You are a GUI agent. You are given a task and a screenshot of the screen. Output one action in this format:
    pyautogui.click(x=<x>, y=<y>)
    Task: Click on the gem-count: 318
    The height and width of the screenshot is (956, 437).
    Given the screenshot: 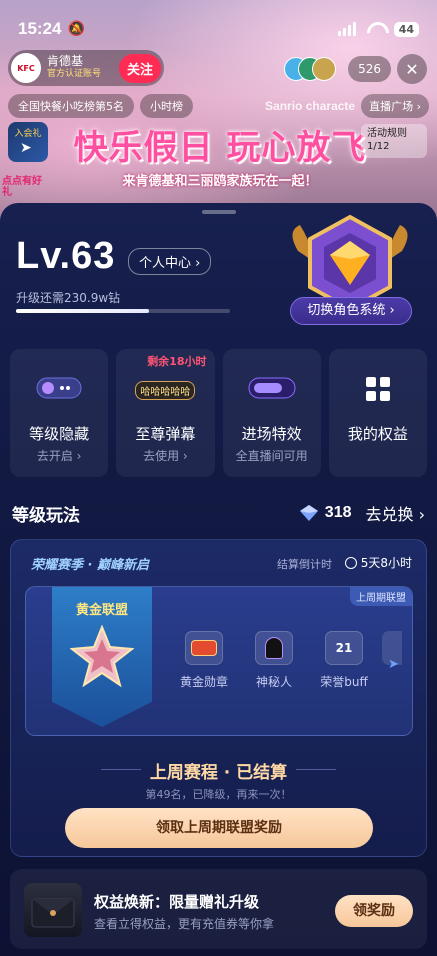 What is the action you would take?
    pyautogui.click(x=338, y=512)
    